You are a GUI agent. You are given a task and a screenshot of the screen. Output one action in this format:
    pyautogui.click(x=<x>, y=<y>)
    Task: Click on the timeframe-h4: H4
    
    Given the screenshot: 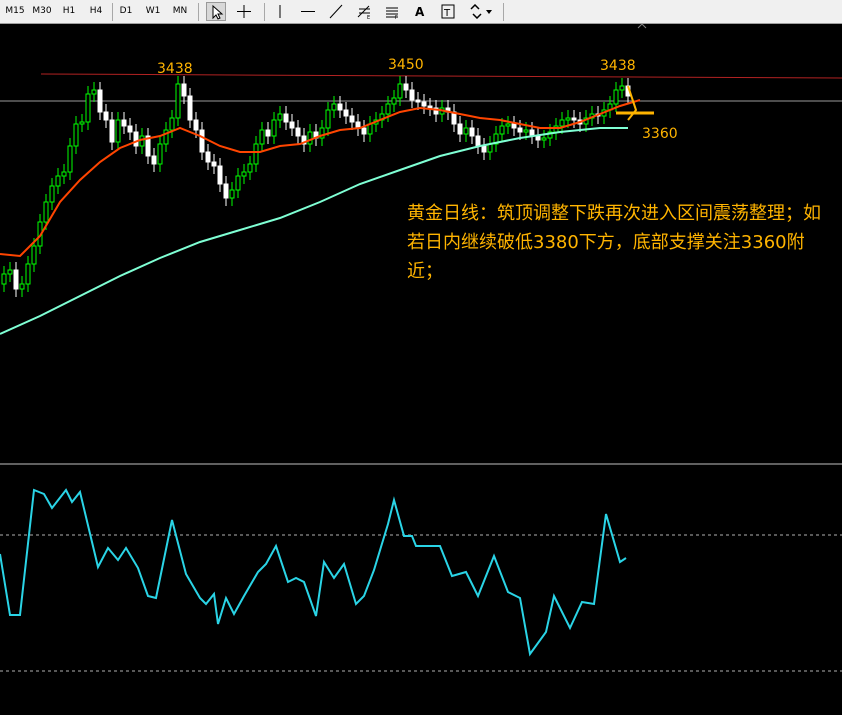 What is the action you would take?
    pyautogui.click(x=96, y=11)
    